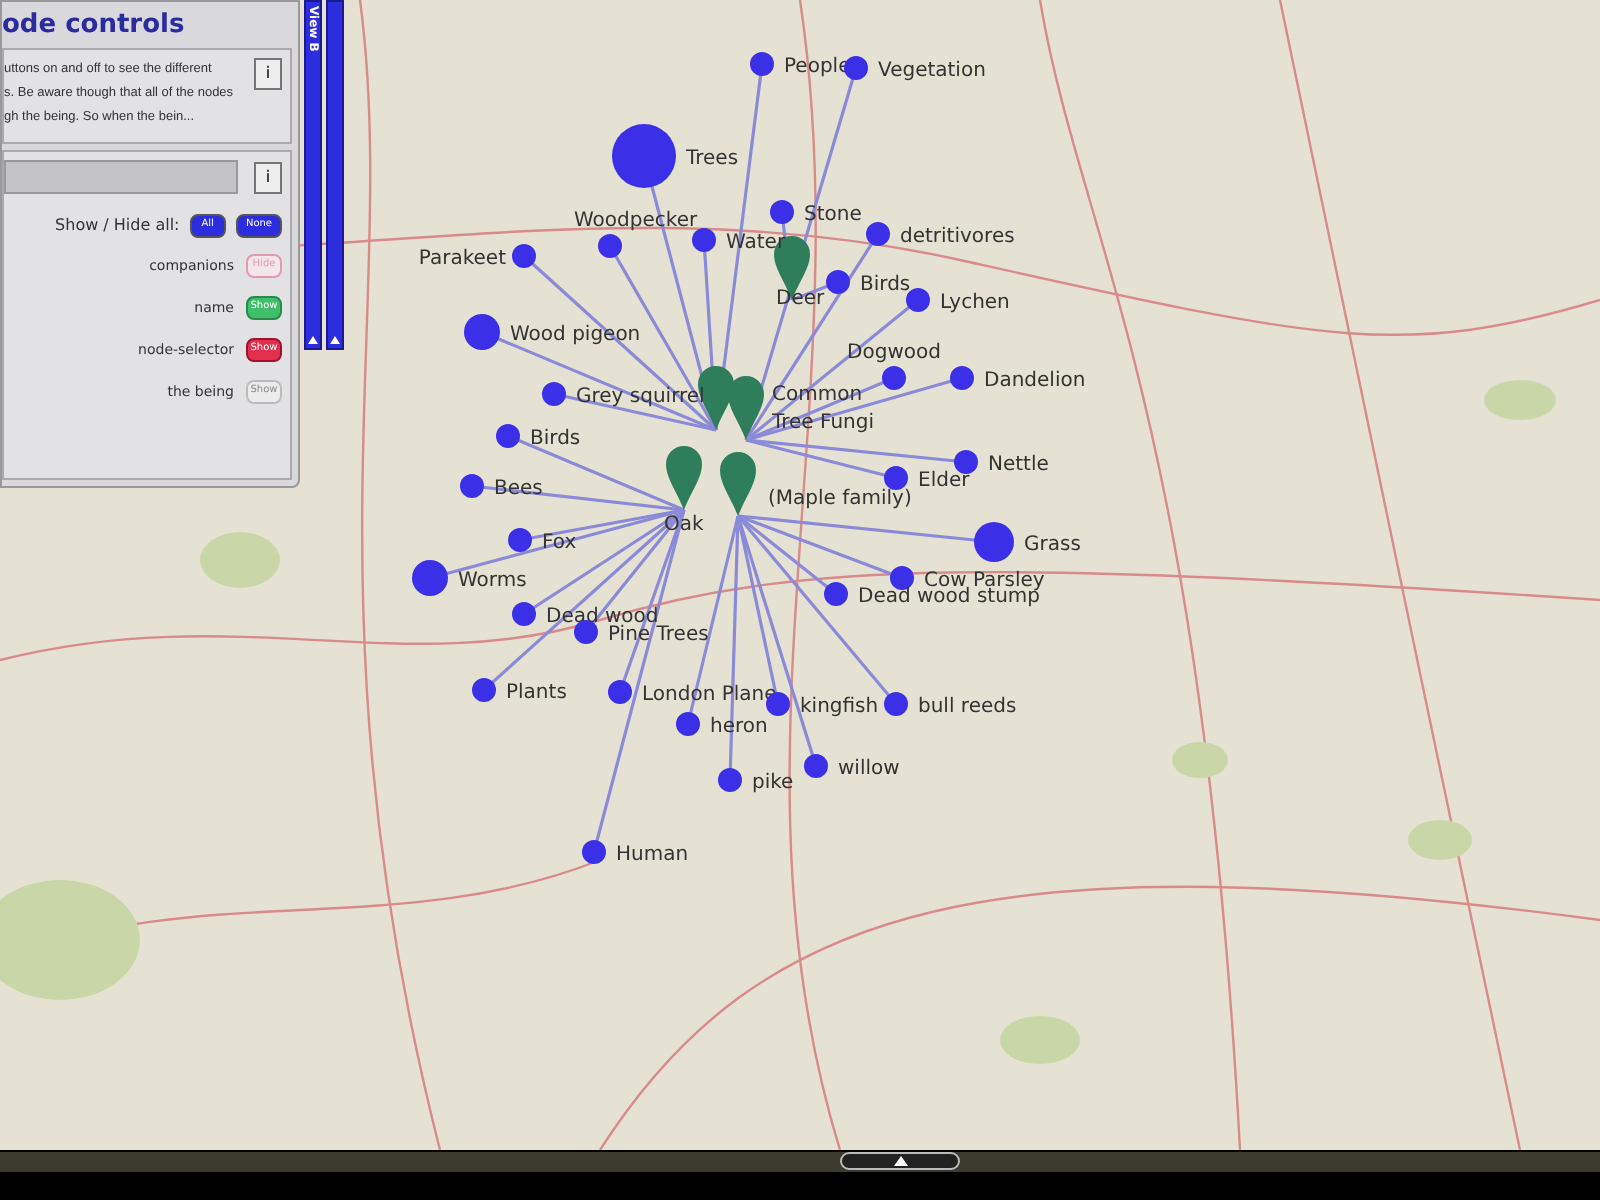 The height and width of the screenshot is (1200, 1600). I want to click on drawer-handle-button, so click(900, 1161).